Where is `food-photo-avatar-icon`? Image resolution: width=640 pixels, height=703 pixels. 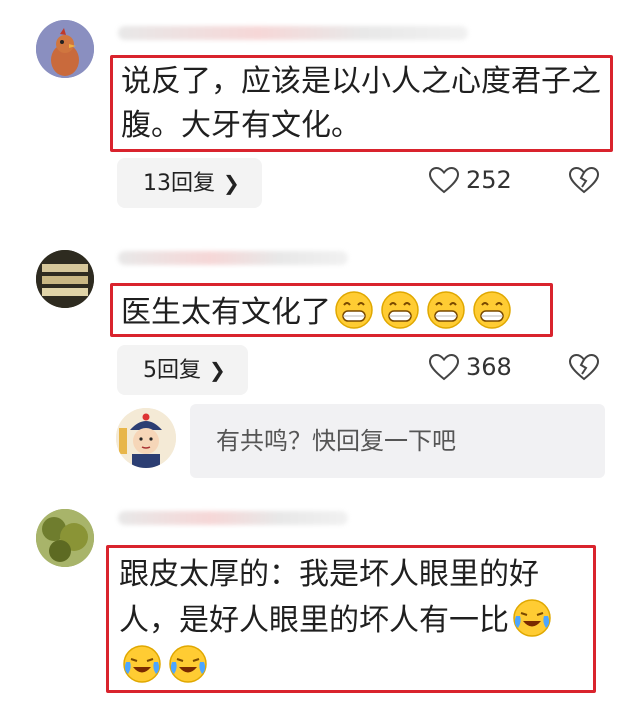 food-photo-avatar-icon is located at coordinates (65, 279).